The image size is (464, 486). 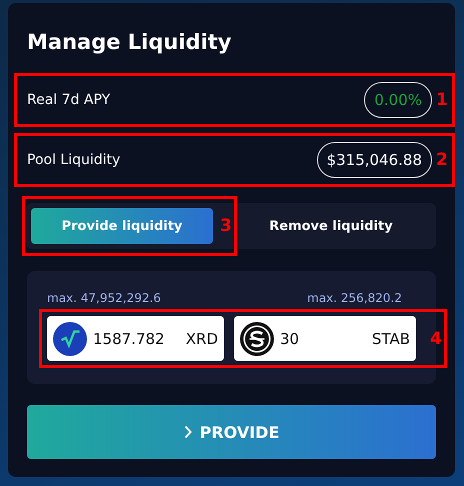 I want to click on stat-label: Pool Liquidity, so click(x=74, y=160).